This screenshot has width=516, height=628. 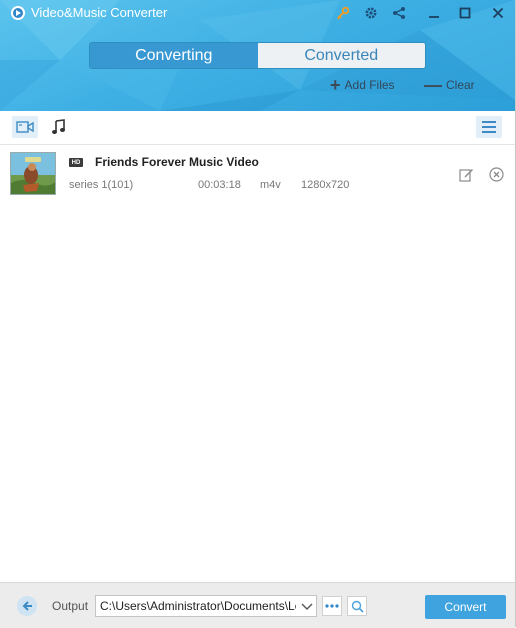 I want to click on gear-icon, so click(x=371, y=13).